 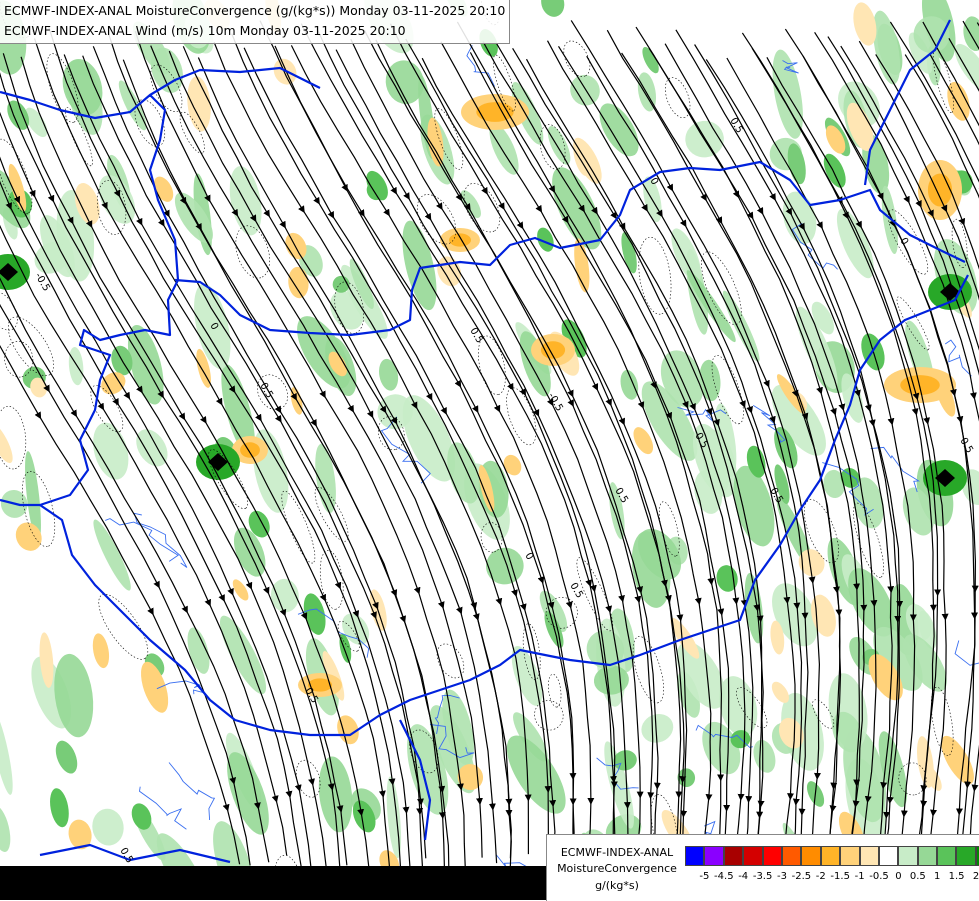 I want to click on legend-tick-labels: -5 -4.5 -4 -3.5 -3 -2.5 -2 -1.5 -1 -0.5 0 0.5 1 1.5 2, so click(x=831, y=878).